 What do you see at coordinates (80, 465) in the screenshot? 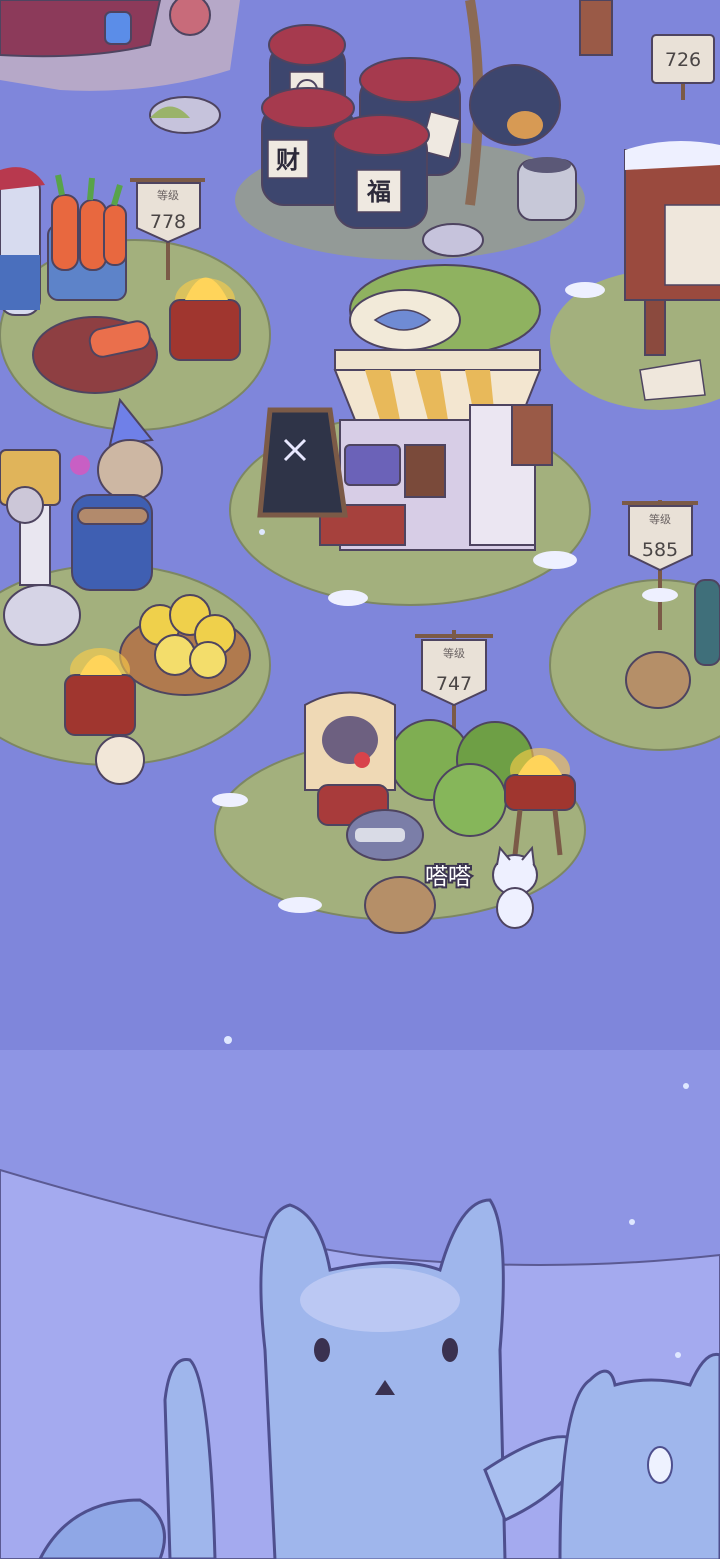
I see `potion-icon` at bounding box center [80, 465].